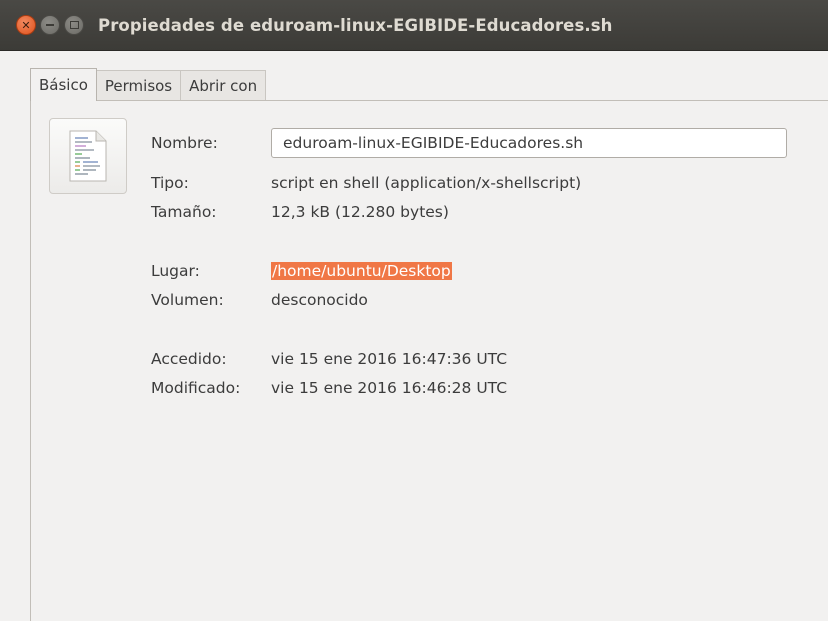 The image size is (828, 621). What do you see at coordinates (319, 300) in the screenshot?
I see `volume-value: desconocido` at bounding box center [319, 300].